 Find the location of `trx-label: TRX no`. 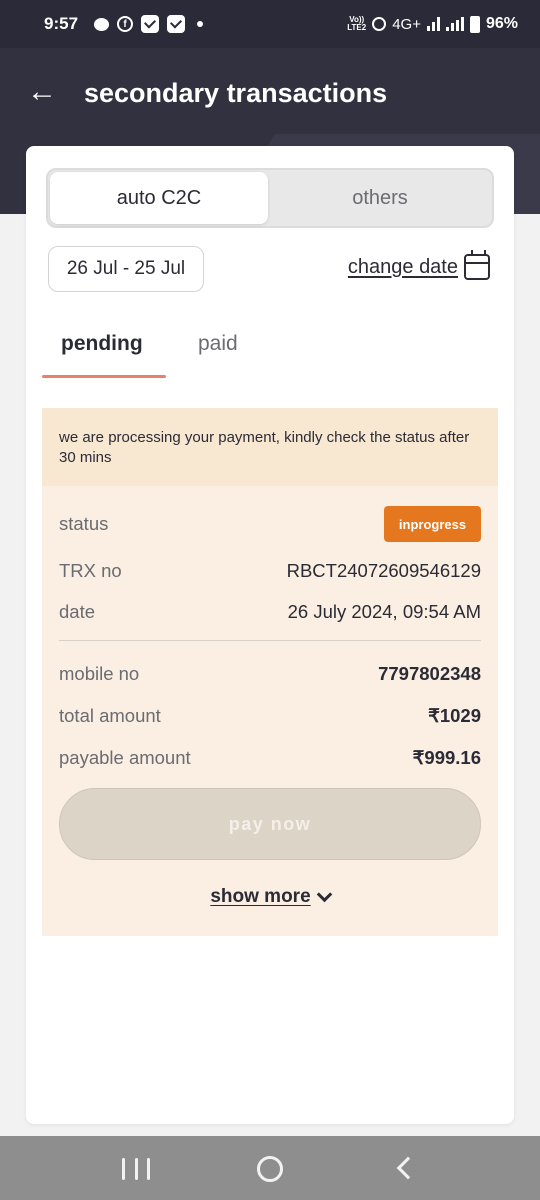

trx-label: TRX no is located at coordinates (90, 570).